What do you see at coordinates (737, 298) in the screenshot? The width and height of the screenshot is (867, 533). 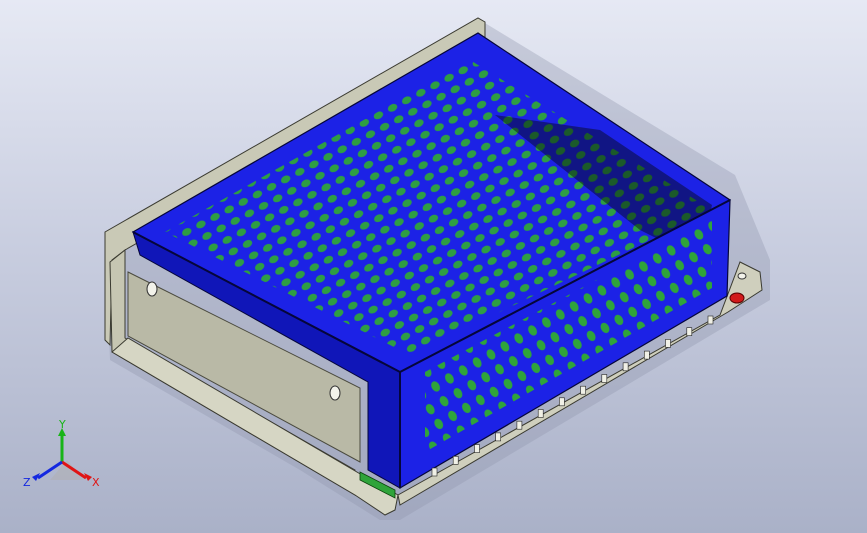 I see `mount-red-screw` at bounding box center [737, 298].